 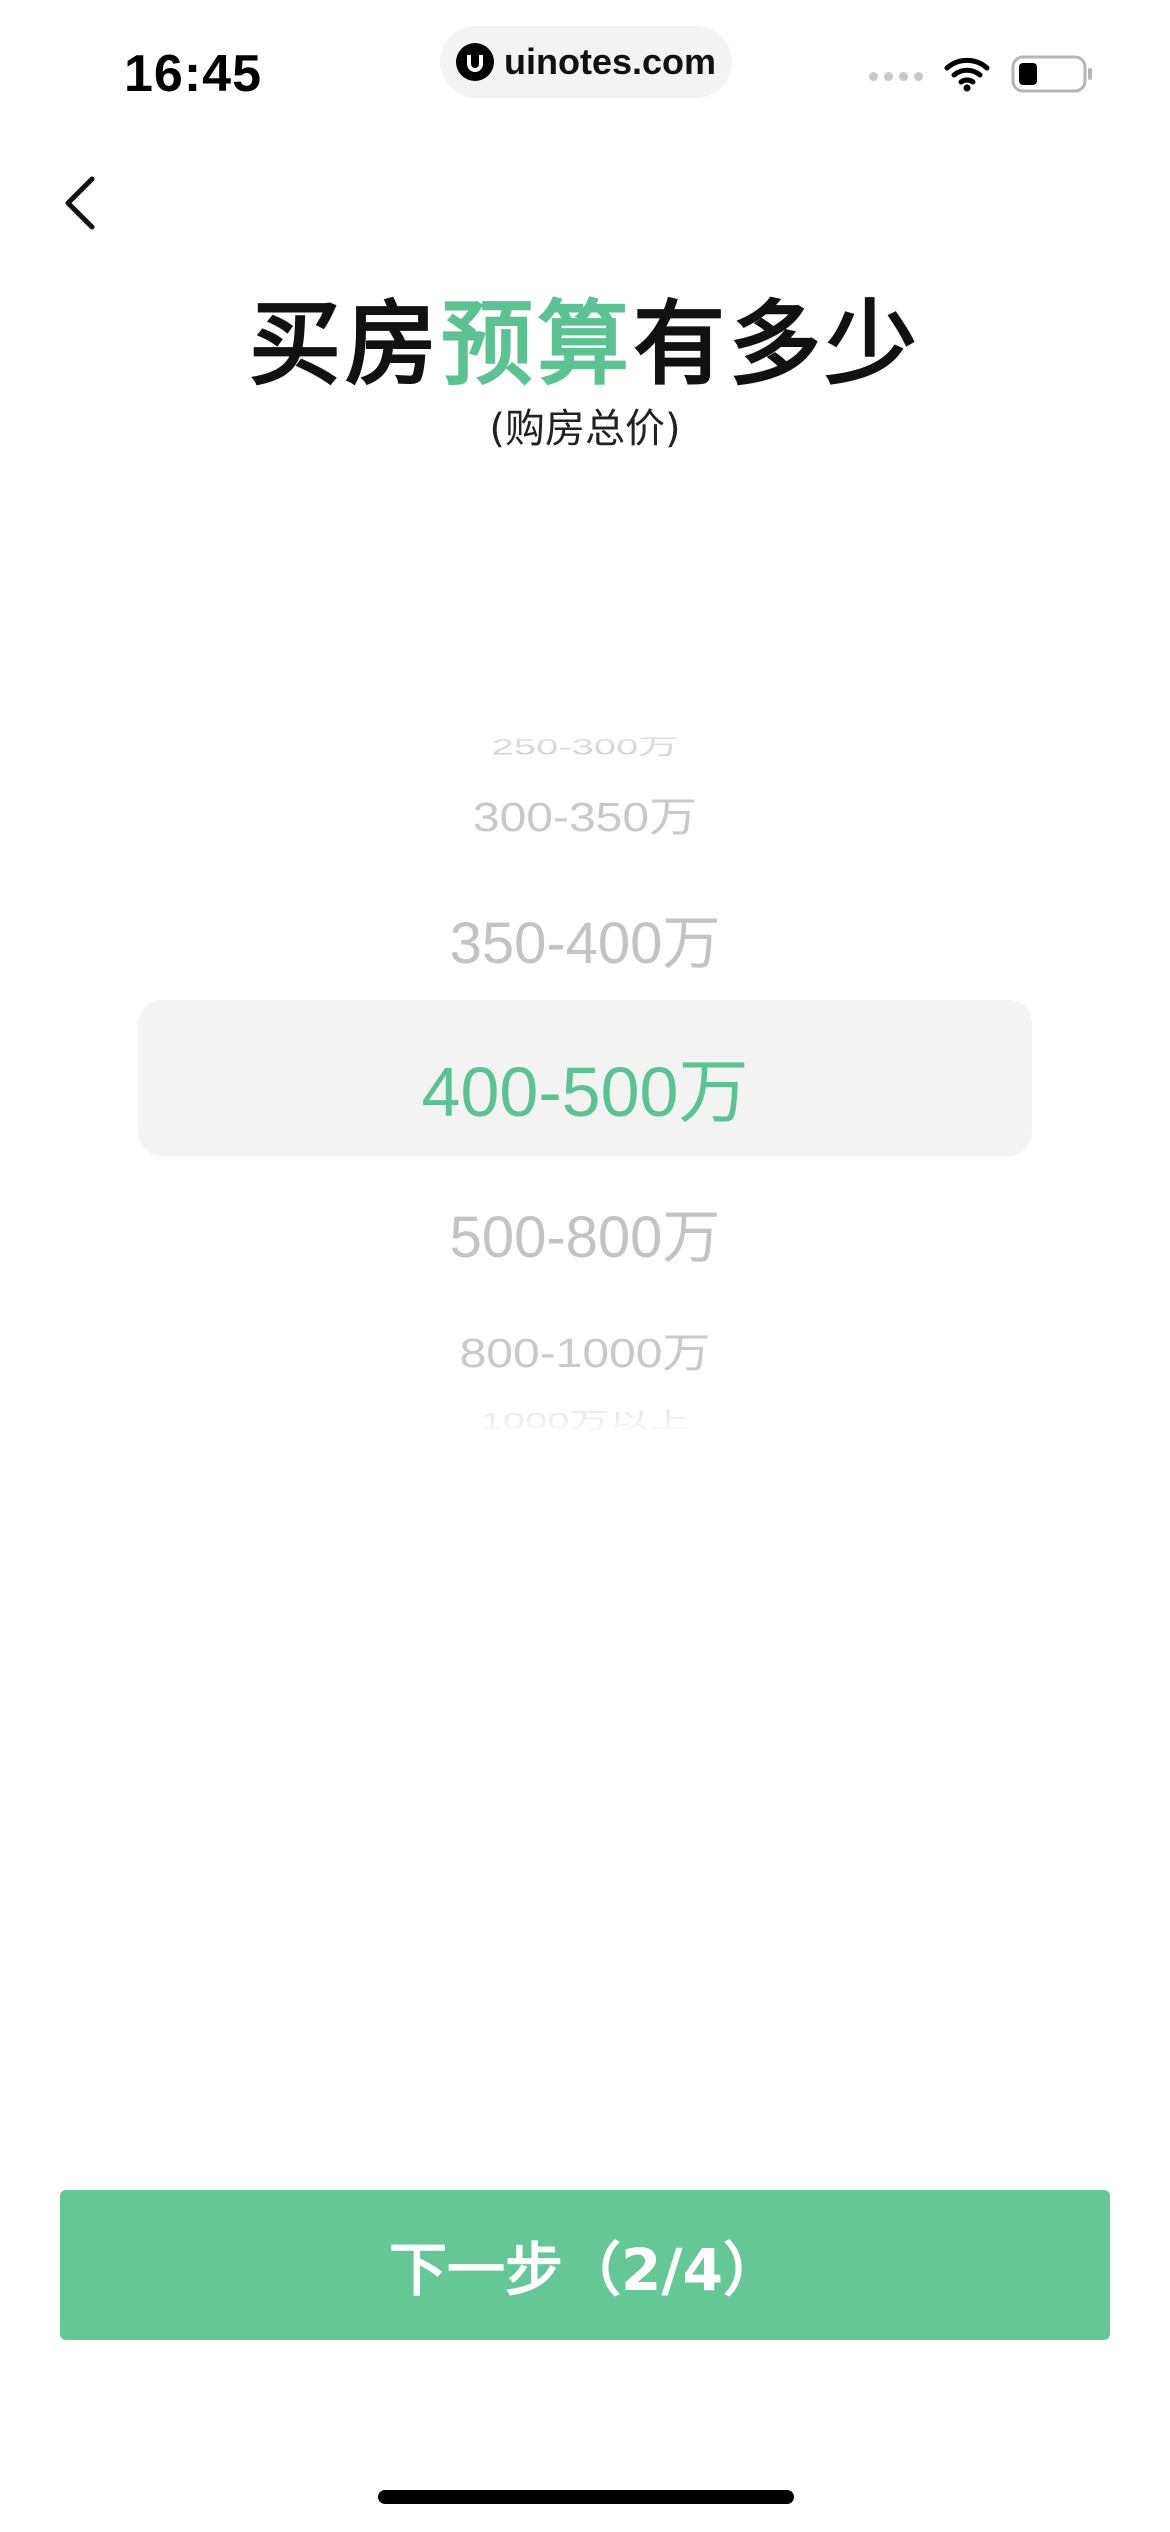 I want to click on title-part-1: 买房, so click(x=344, y=344).